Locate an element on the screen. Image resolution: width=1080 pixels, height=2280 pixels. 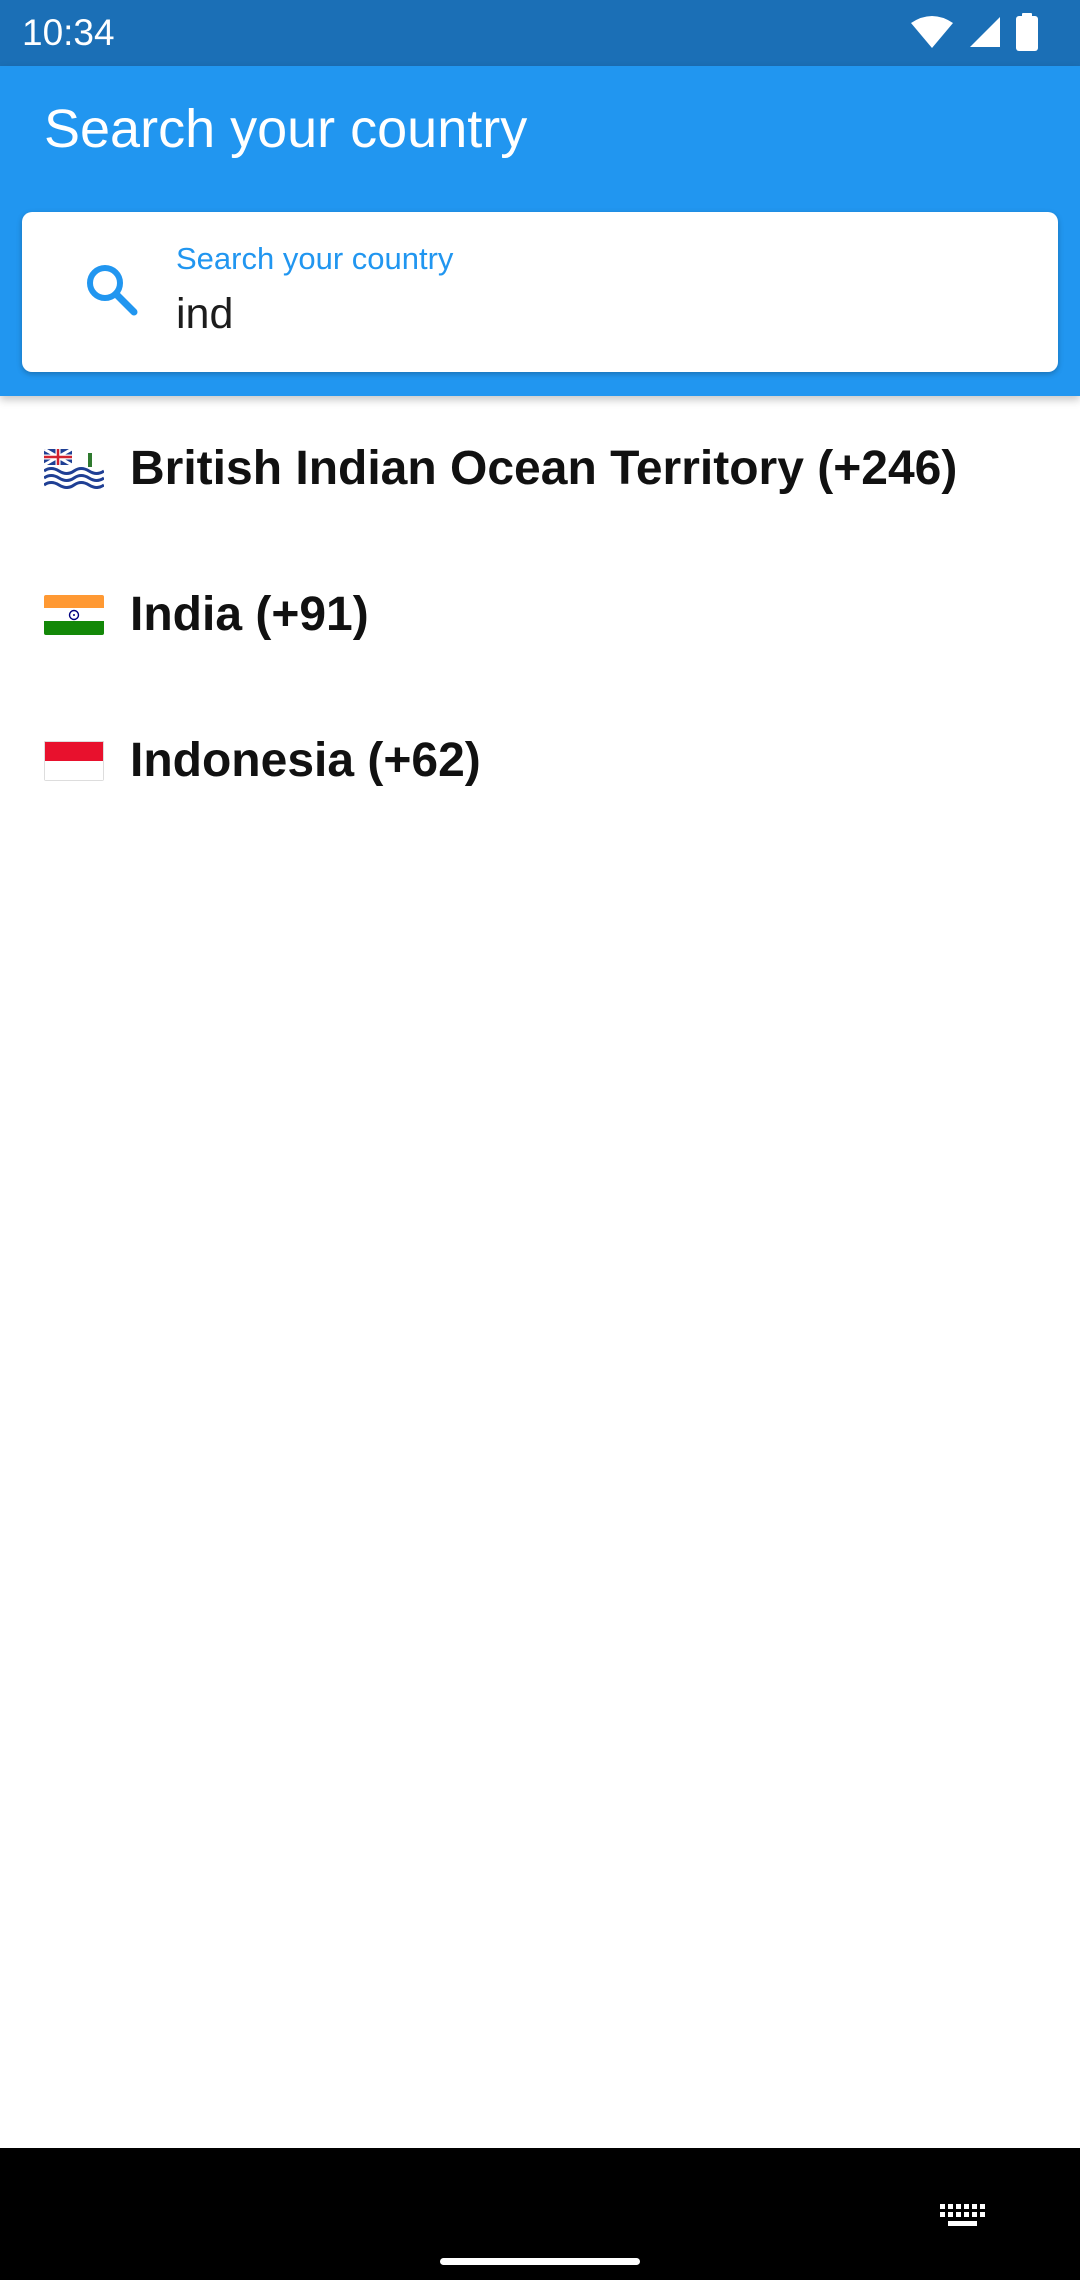
status-icons is located at coordinates (974, 32).